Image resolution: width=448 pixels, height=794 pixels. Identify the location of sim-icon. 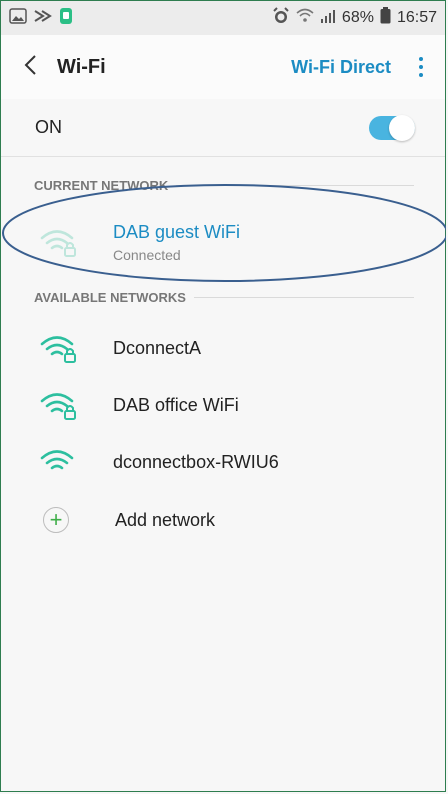
(66, 18).